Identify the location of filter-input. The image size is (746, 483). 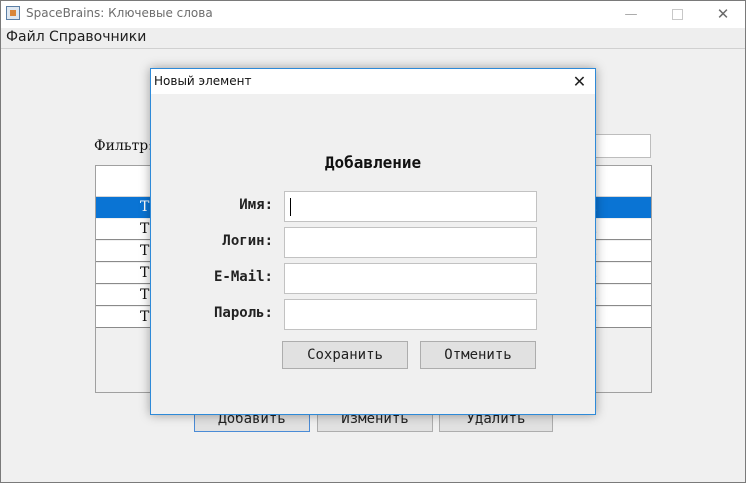
(621, 146).